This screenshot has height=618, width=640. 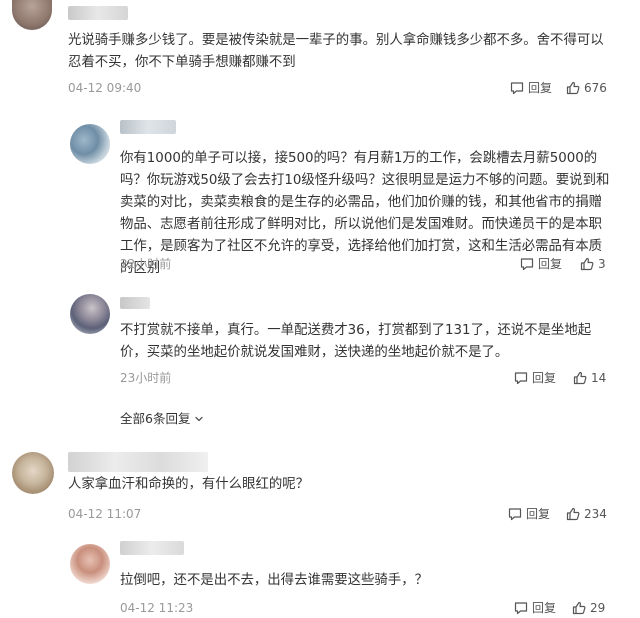 What do you see at coordinates (589, 378) in the screenshot?
I see `like-button: 14` at bounding box center [589, 378].